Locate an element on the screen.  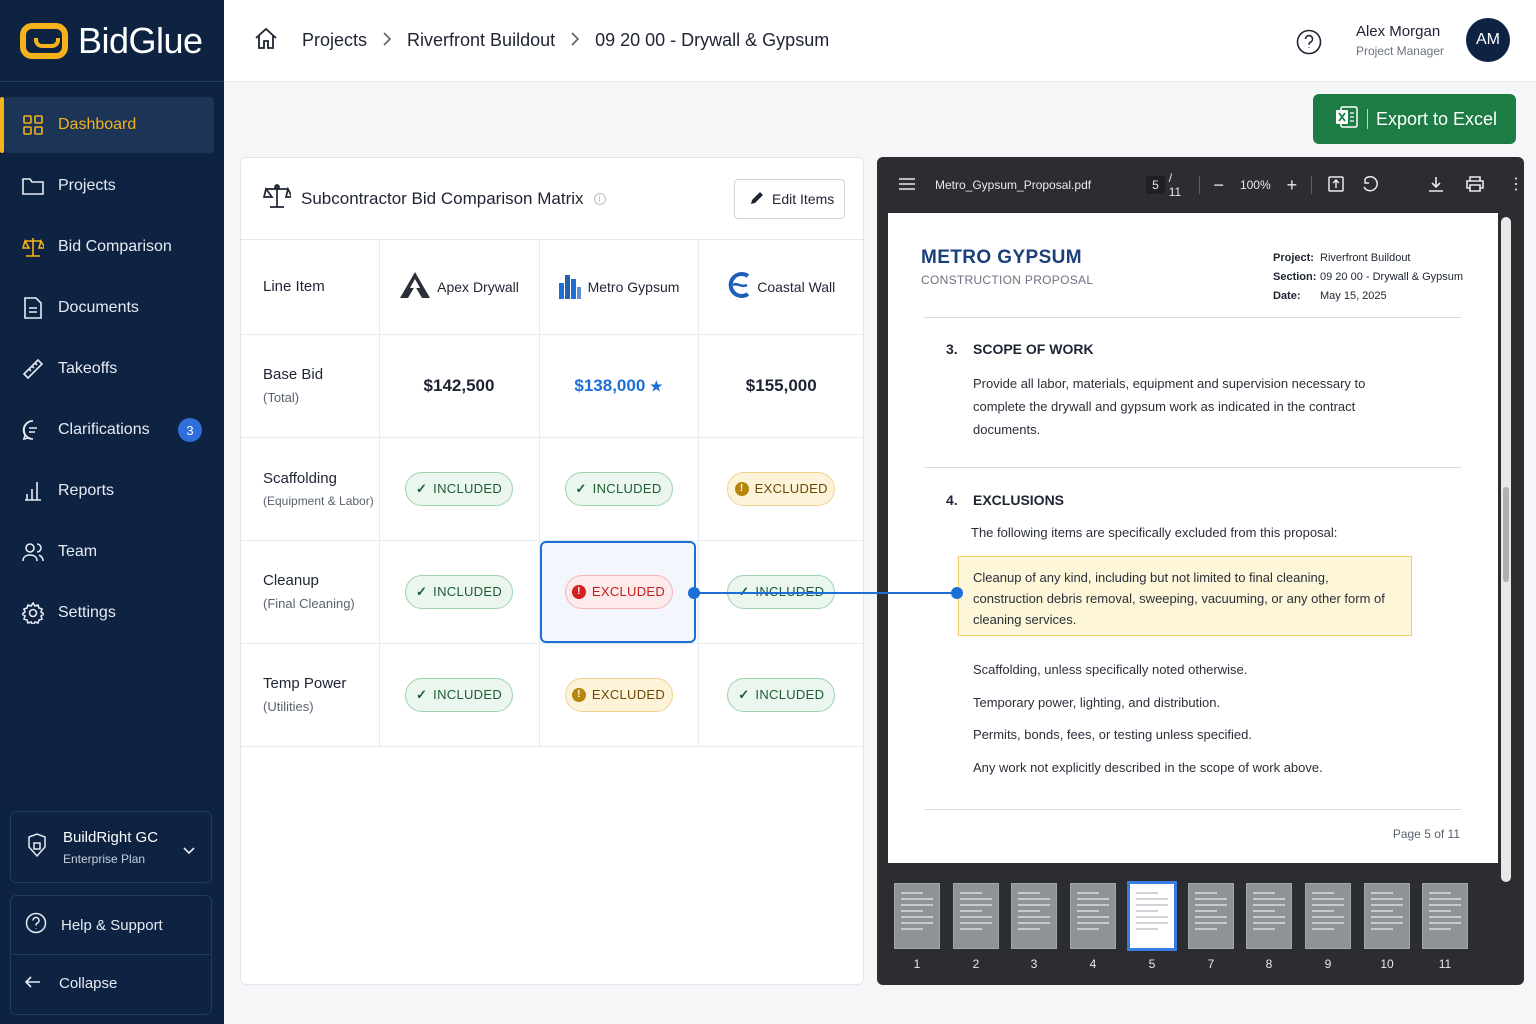
status-text: EXCLUDED is located at coordinates (791, 488).